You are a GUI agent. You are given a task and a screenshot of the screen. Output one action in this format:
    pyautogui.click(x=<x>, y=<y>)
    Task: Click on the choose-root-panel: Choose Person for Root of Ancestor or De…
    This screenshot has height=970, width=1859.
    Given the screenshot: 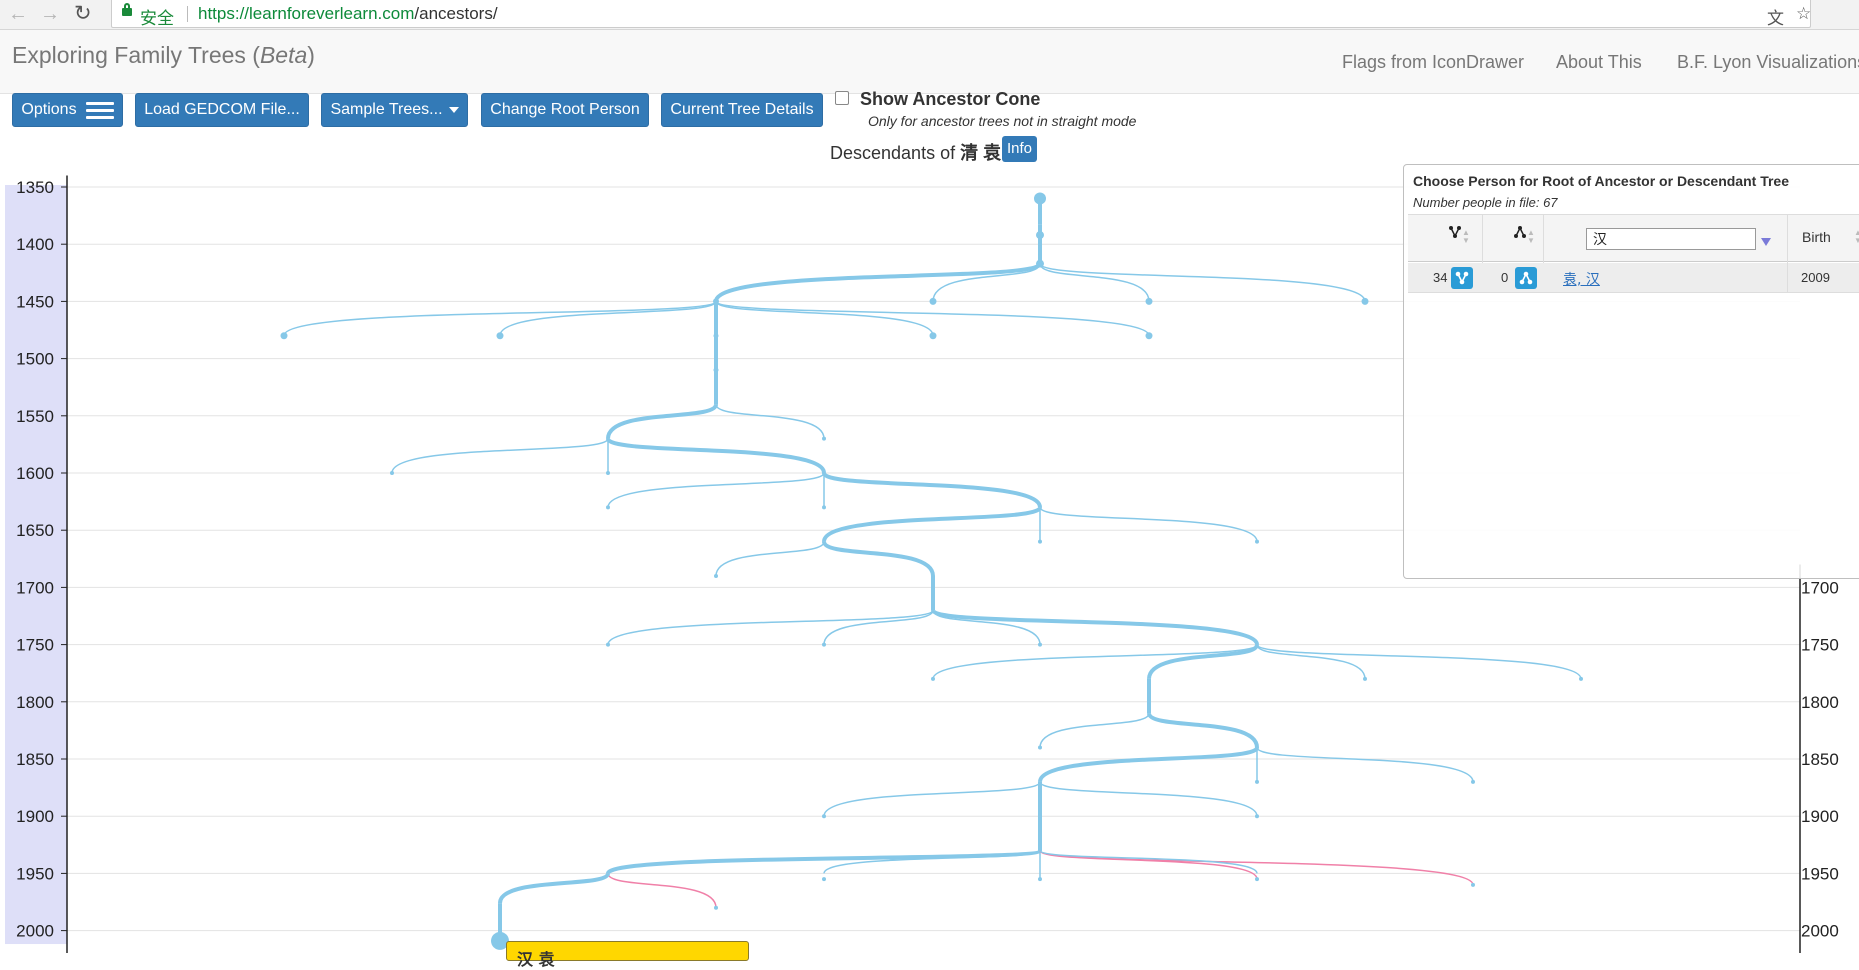 What is the action you would take?
    pyautogui.click(x=1631, y=371)
    